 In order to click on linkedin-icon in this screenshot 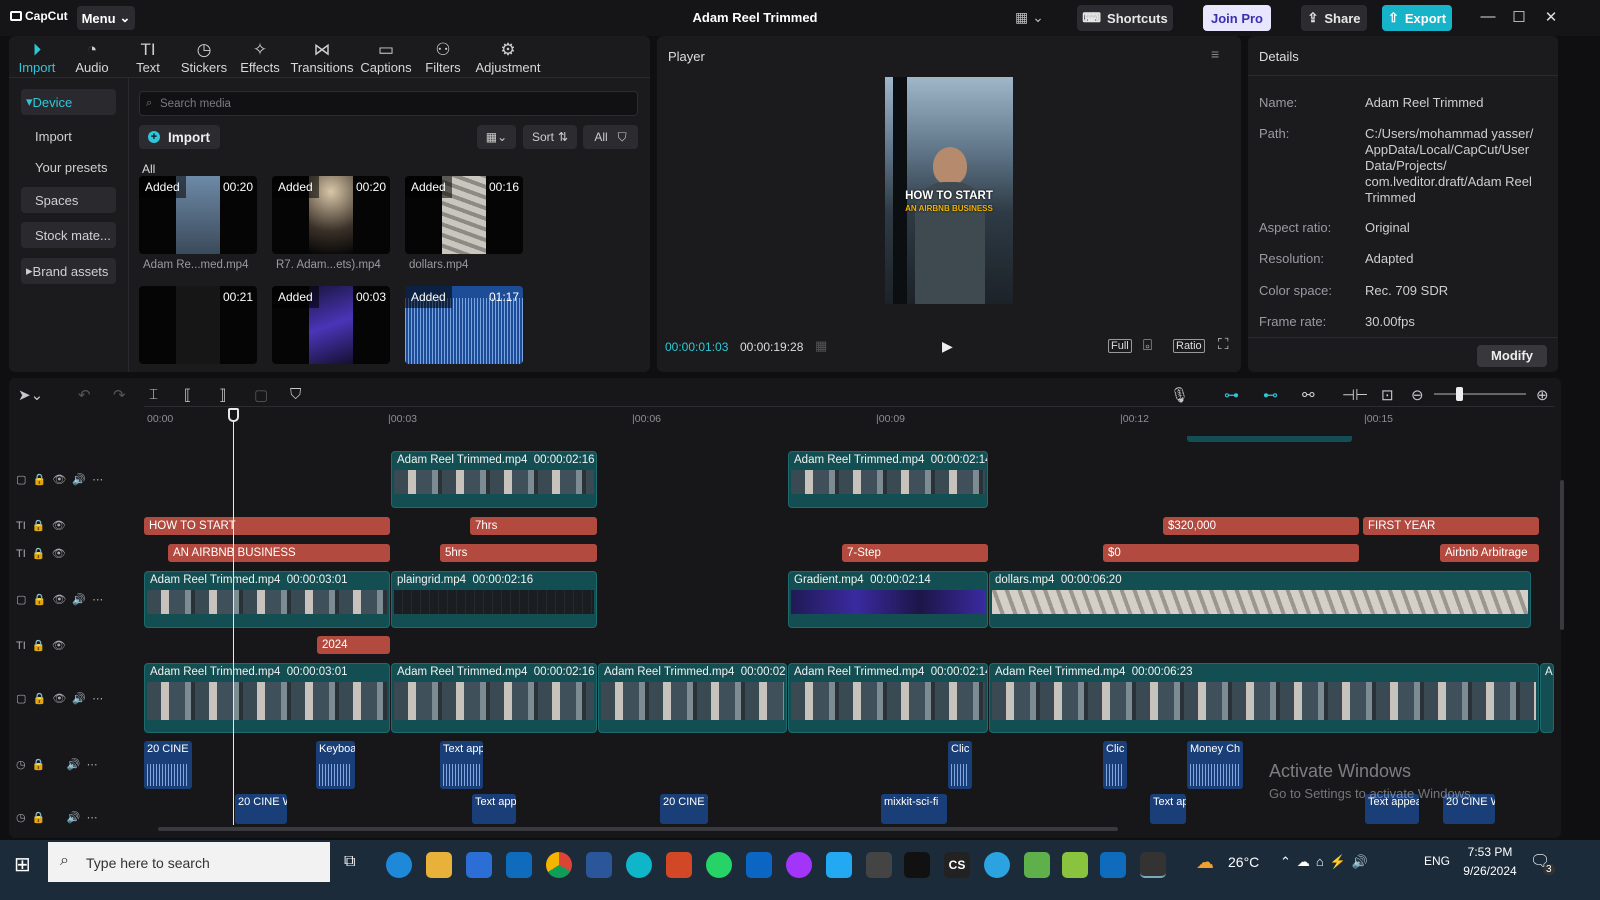, I will do `click(759, 865)`.